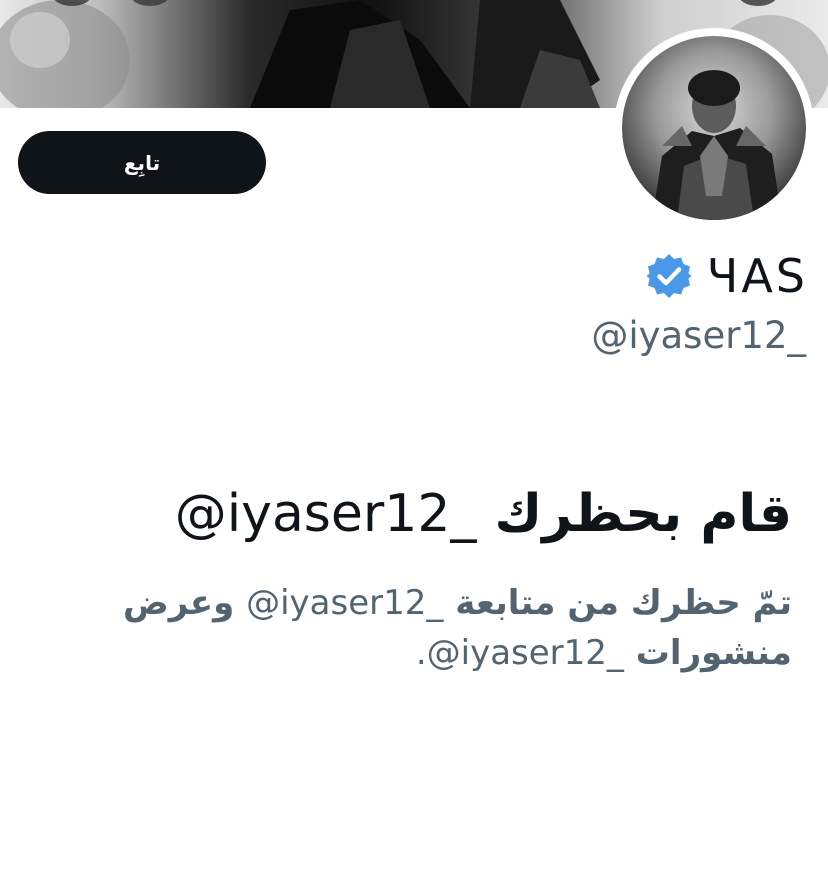 This screenshot has width=828, height=874. Describe the element at coordinates (421, 653) in the screenshot. I see `blocked-desc-end: .` at that location.